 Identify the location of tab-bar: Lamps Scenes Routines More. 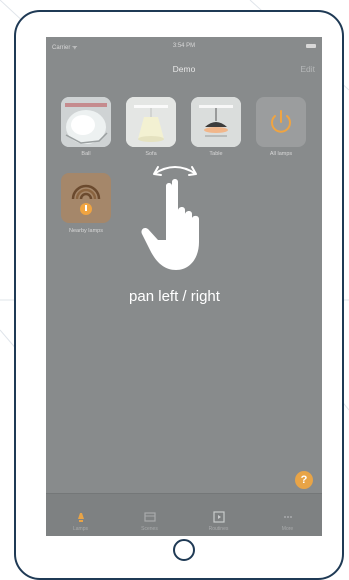
(184, 514).